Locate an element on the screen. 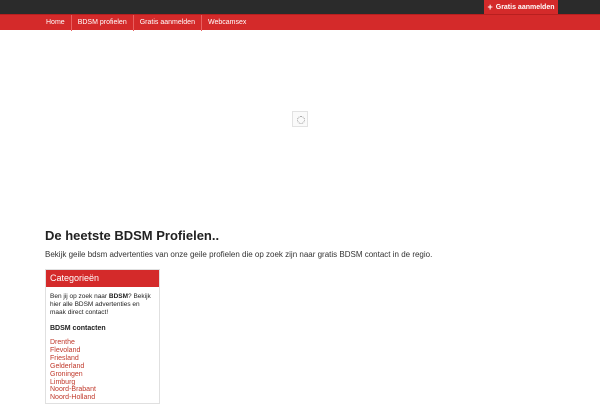 This screenshot has width=600, height=404. province-link-noord-brabant: Noord-Brabant is located at coordinates (102, 390).